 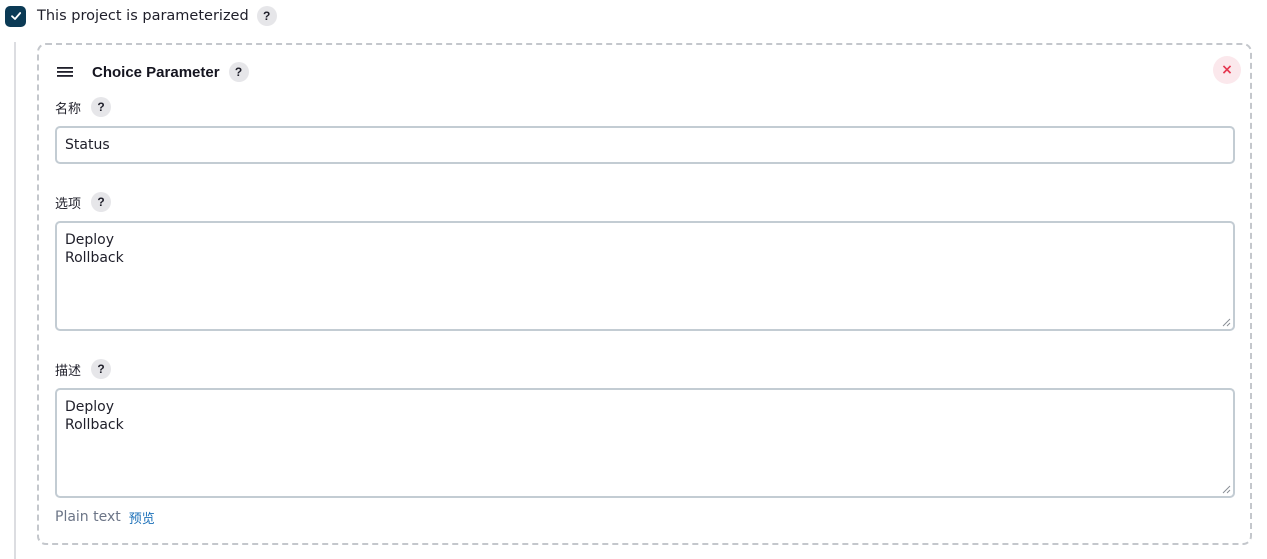 I want to click on parameterized-row: This project is parameterized ?, so click(x=141, y=16).